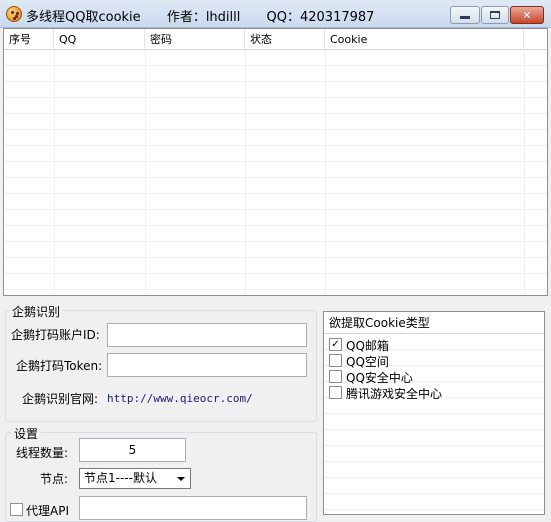 This screenshot has height=522, width=551. I want to click on site-label: 企鹅识别官网:, so click(60, 399).